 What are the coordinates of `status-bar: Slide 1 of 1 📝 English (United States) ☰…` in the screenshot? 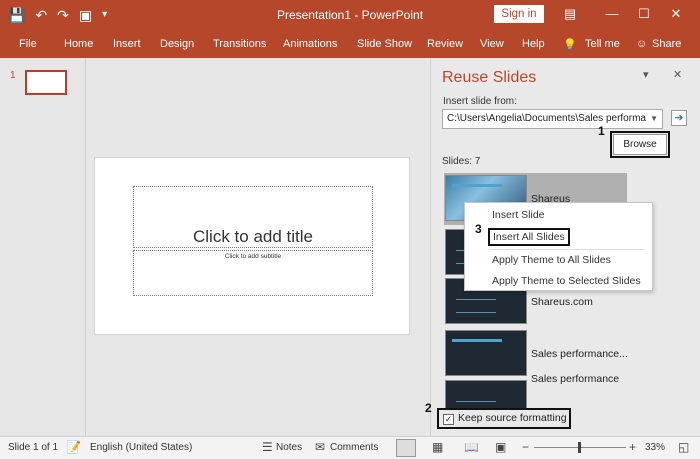 It's located at (350, 447).